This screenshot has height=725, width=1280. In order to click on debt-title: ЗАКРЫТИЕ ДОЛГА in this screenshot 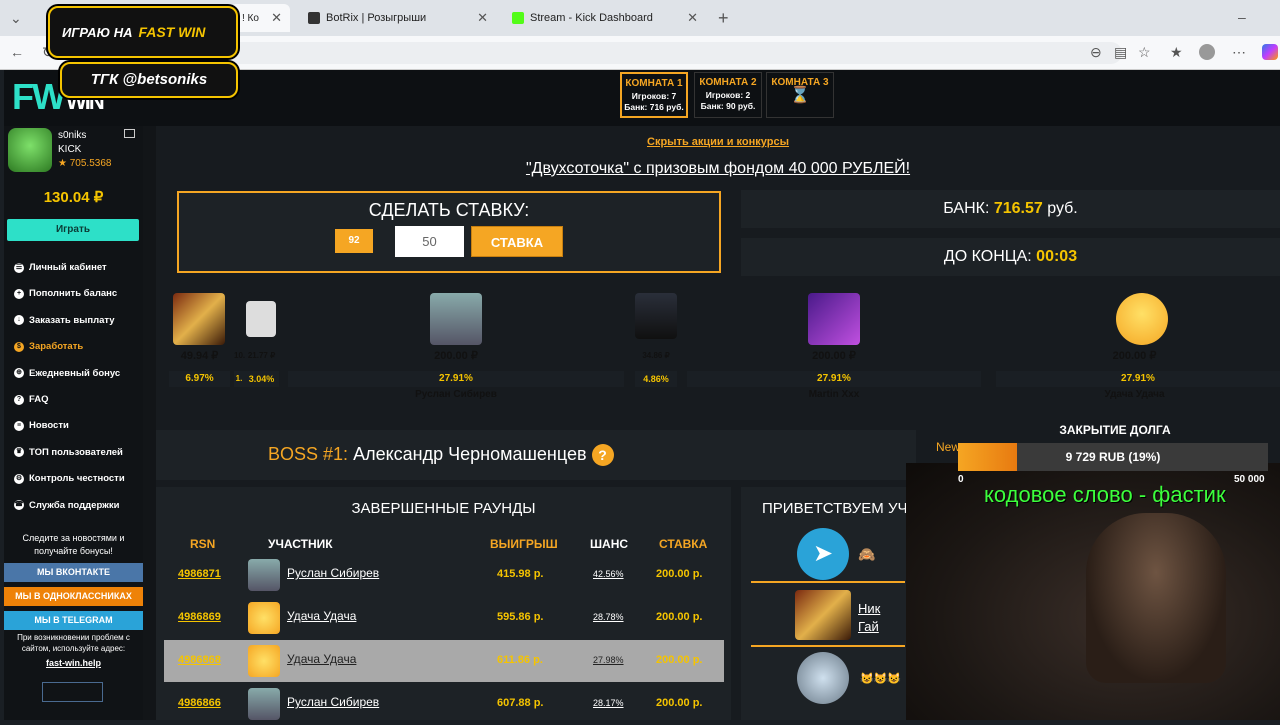, I will do `click(1115, 430)`.